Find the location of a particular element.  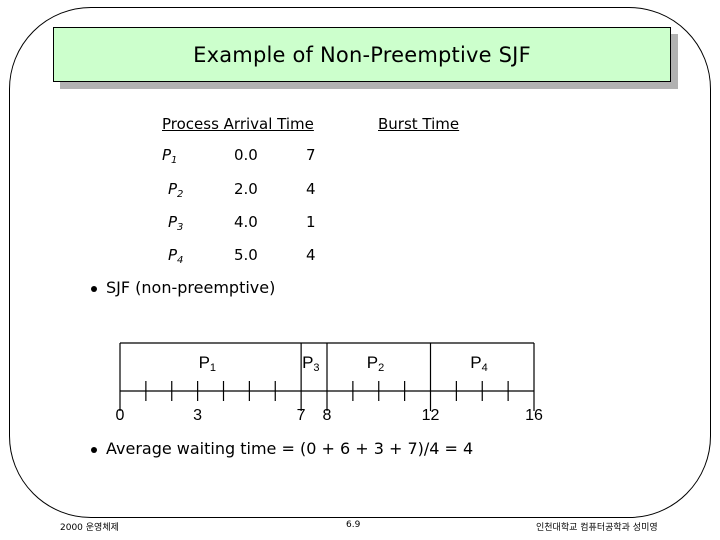

gantt-tick-label: 7 is located at coordinates (301, 415).